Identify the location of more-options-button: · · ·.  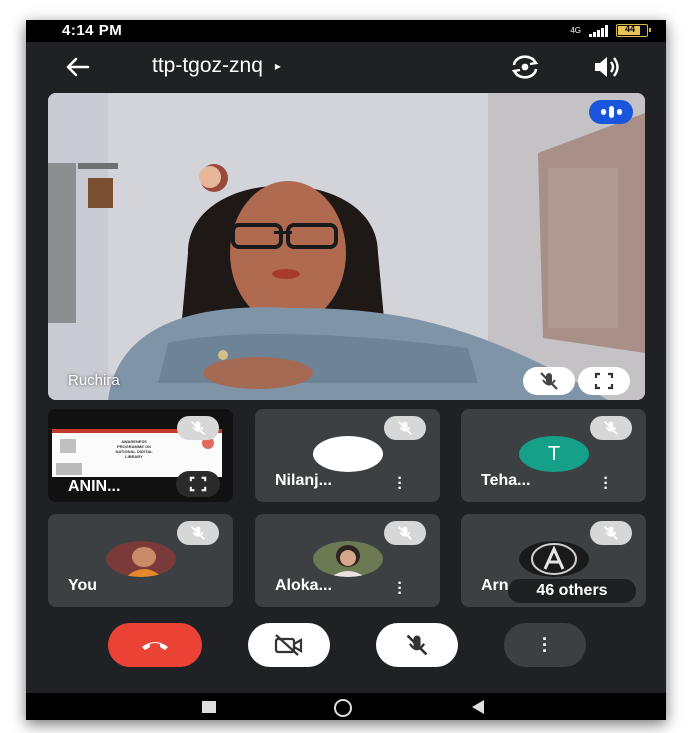
(545, 645).